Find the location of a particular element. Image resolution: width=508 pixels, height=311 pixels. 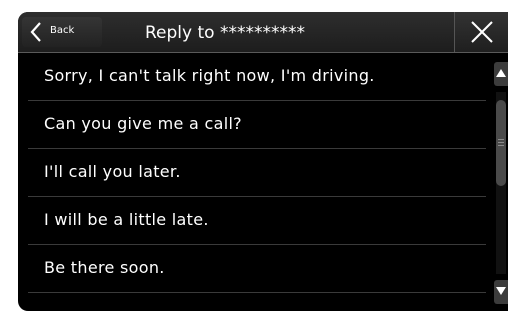

triangle-down-icon is located at coordinates (501, 291).